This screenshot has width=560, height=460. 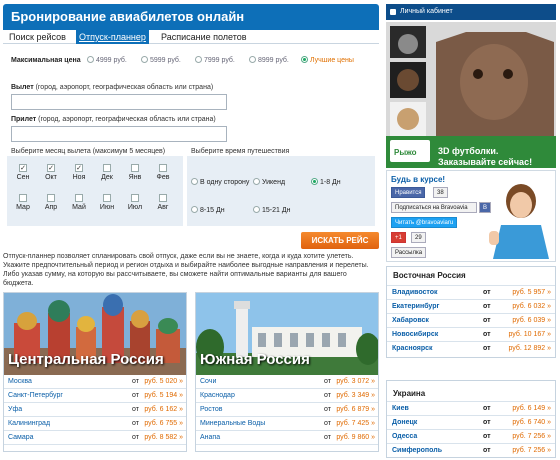 I want to click on price-row: Калининград от руб. 6 755 », so click(x=95, y=424).